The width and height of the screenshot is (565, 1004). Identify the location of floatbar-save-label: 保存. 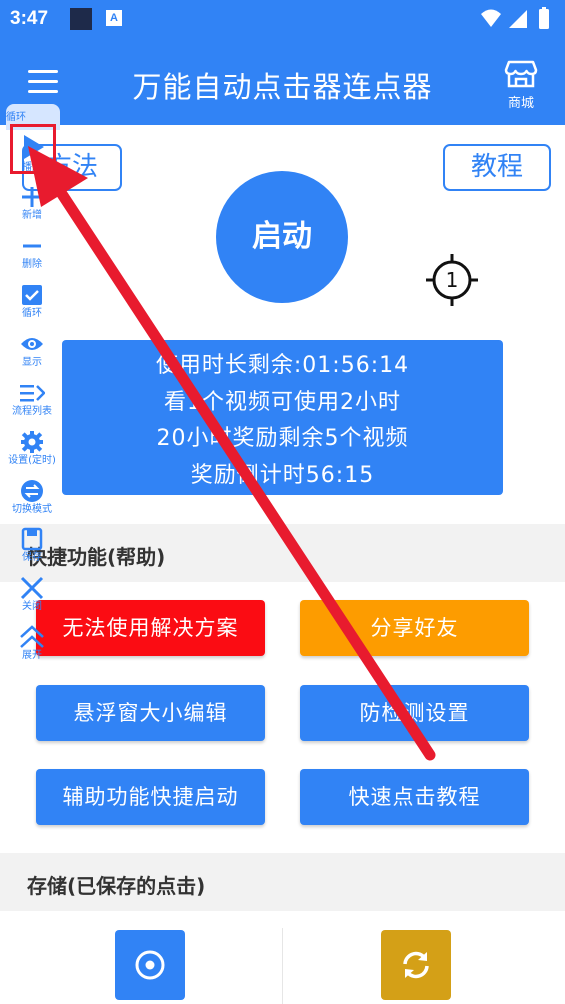
(32, 557).